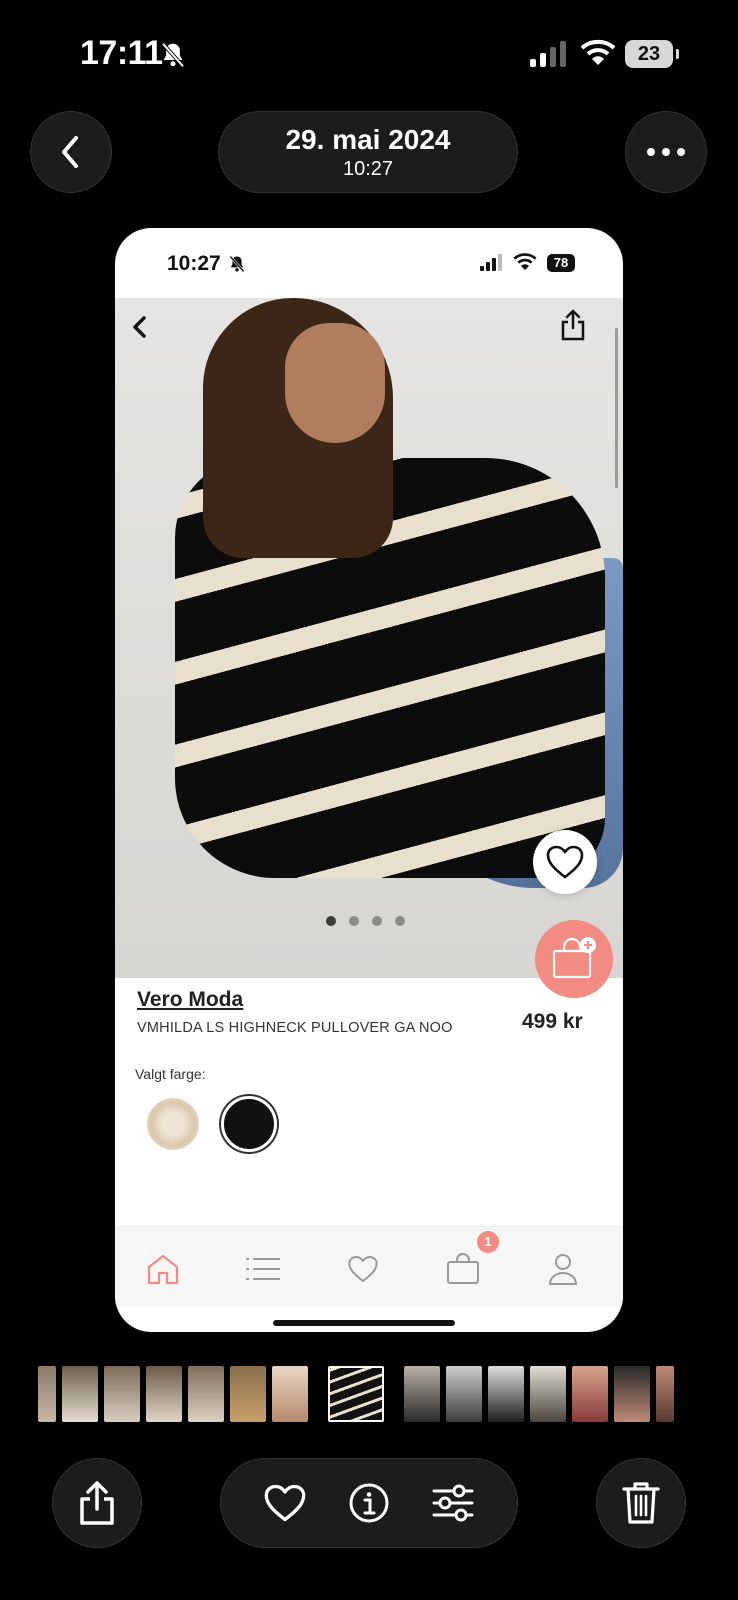 The image size is (738, 1600). I want to click on chevron-left-icon, so click(70, 152).